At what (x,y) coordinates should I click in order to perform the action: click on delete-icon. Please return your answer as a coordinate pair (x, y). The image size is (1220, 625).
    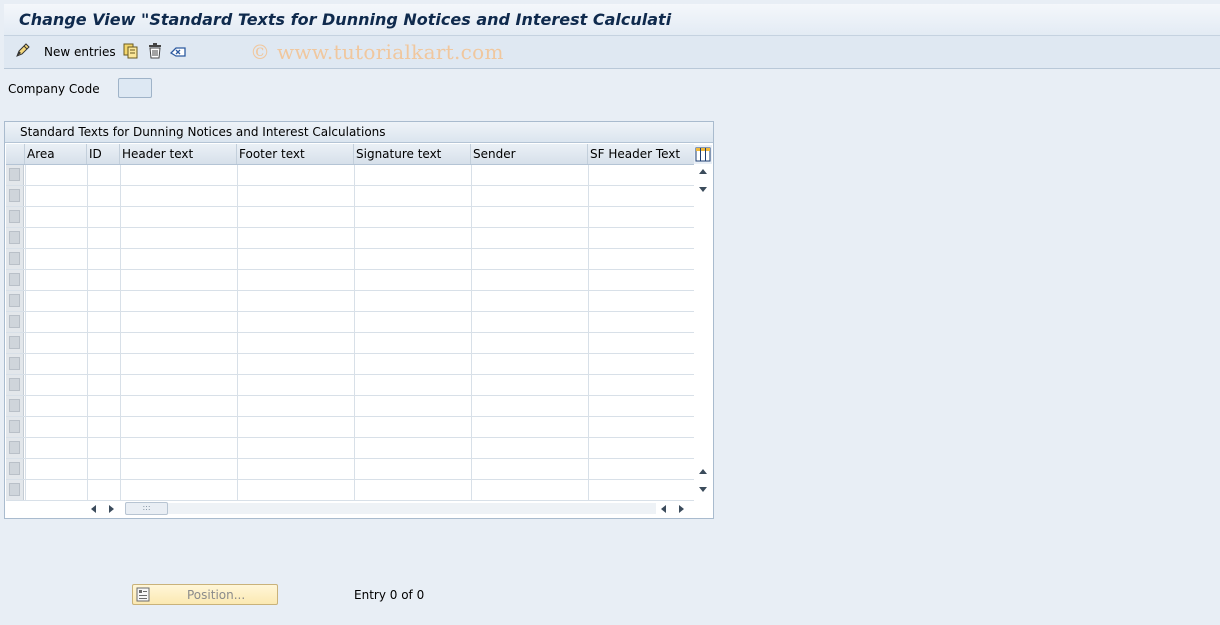
    Looking at the image, I should click on (155, 51).